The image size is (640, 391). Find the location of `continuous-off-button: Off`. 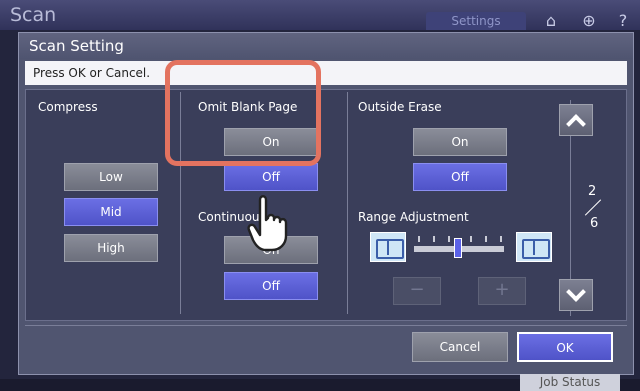

continuous-off-button: Off is located at coordinates (271, 286).